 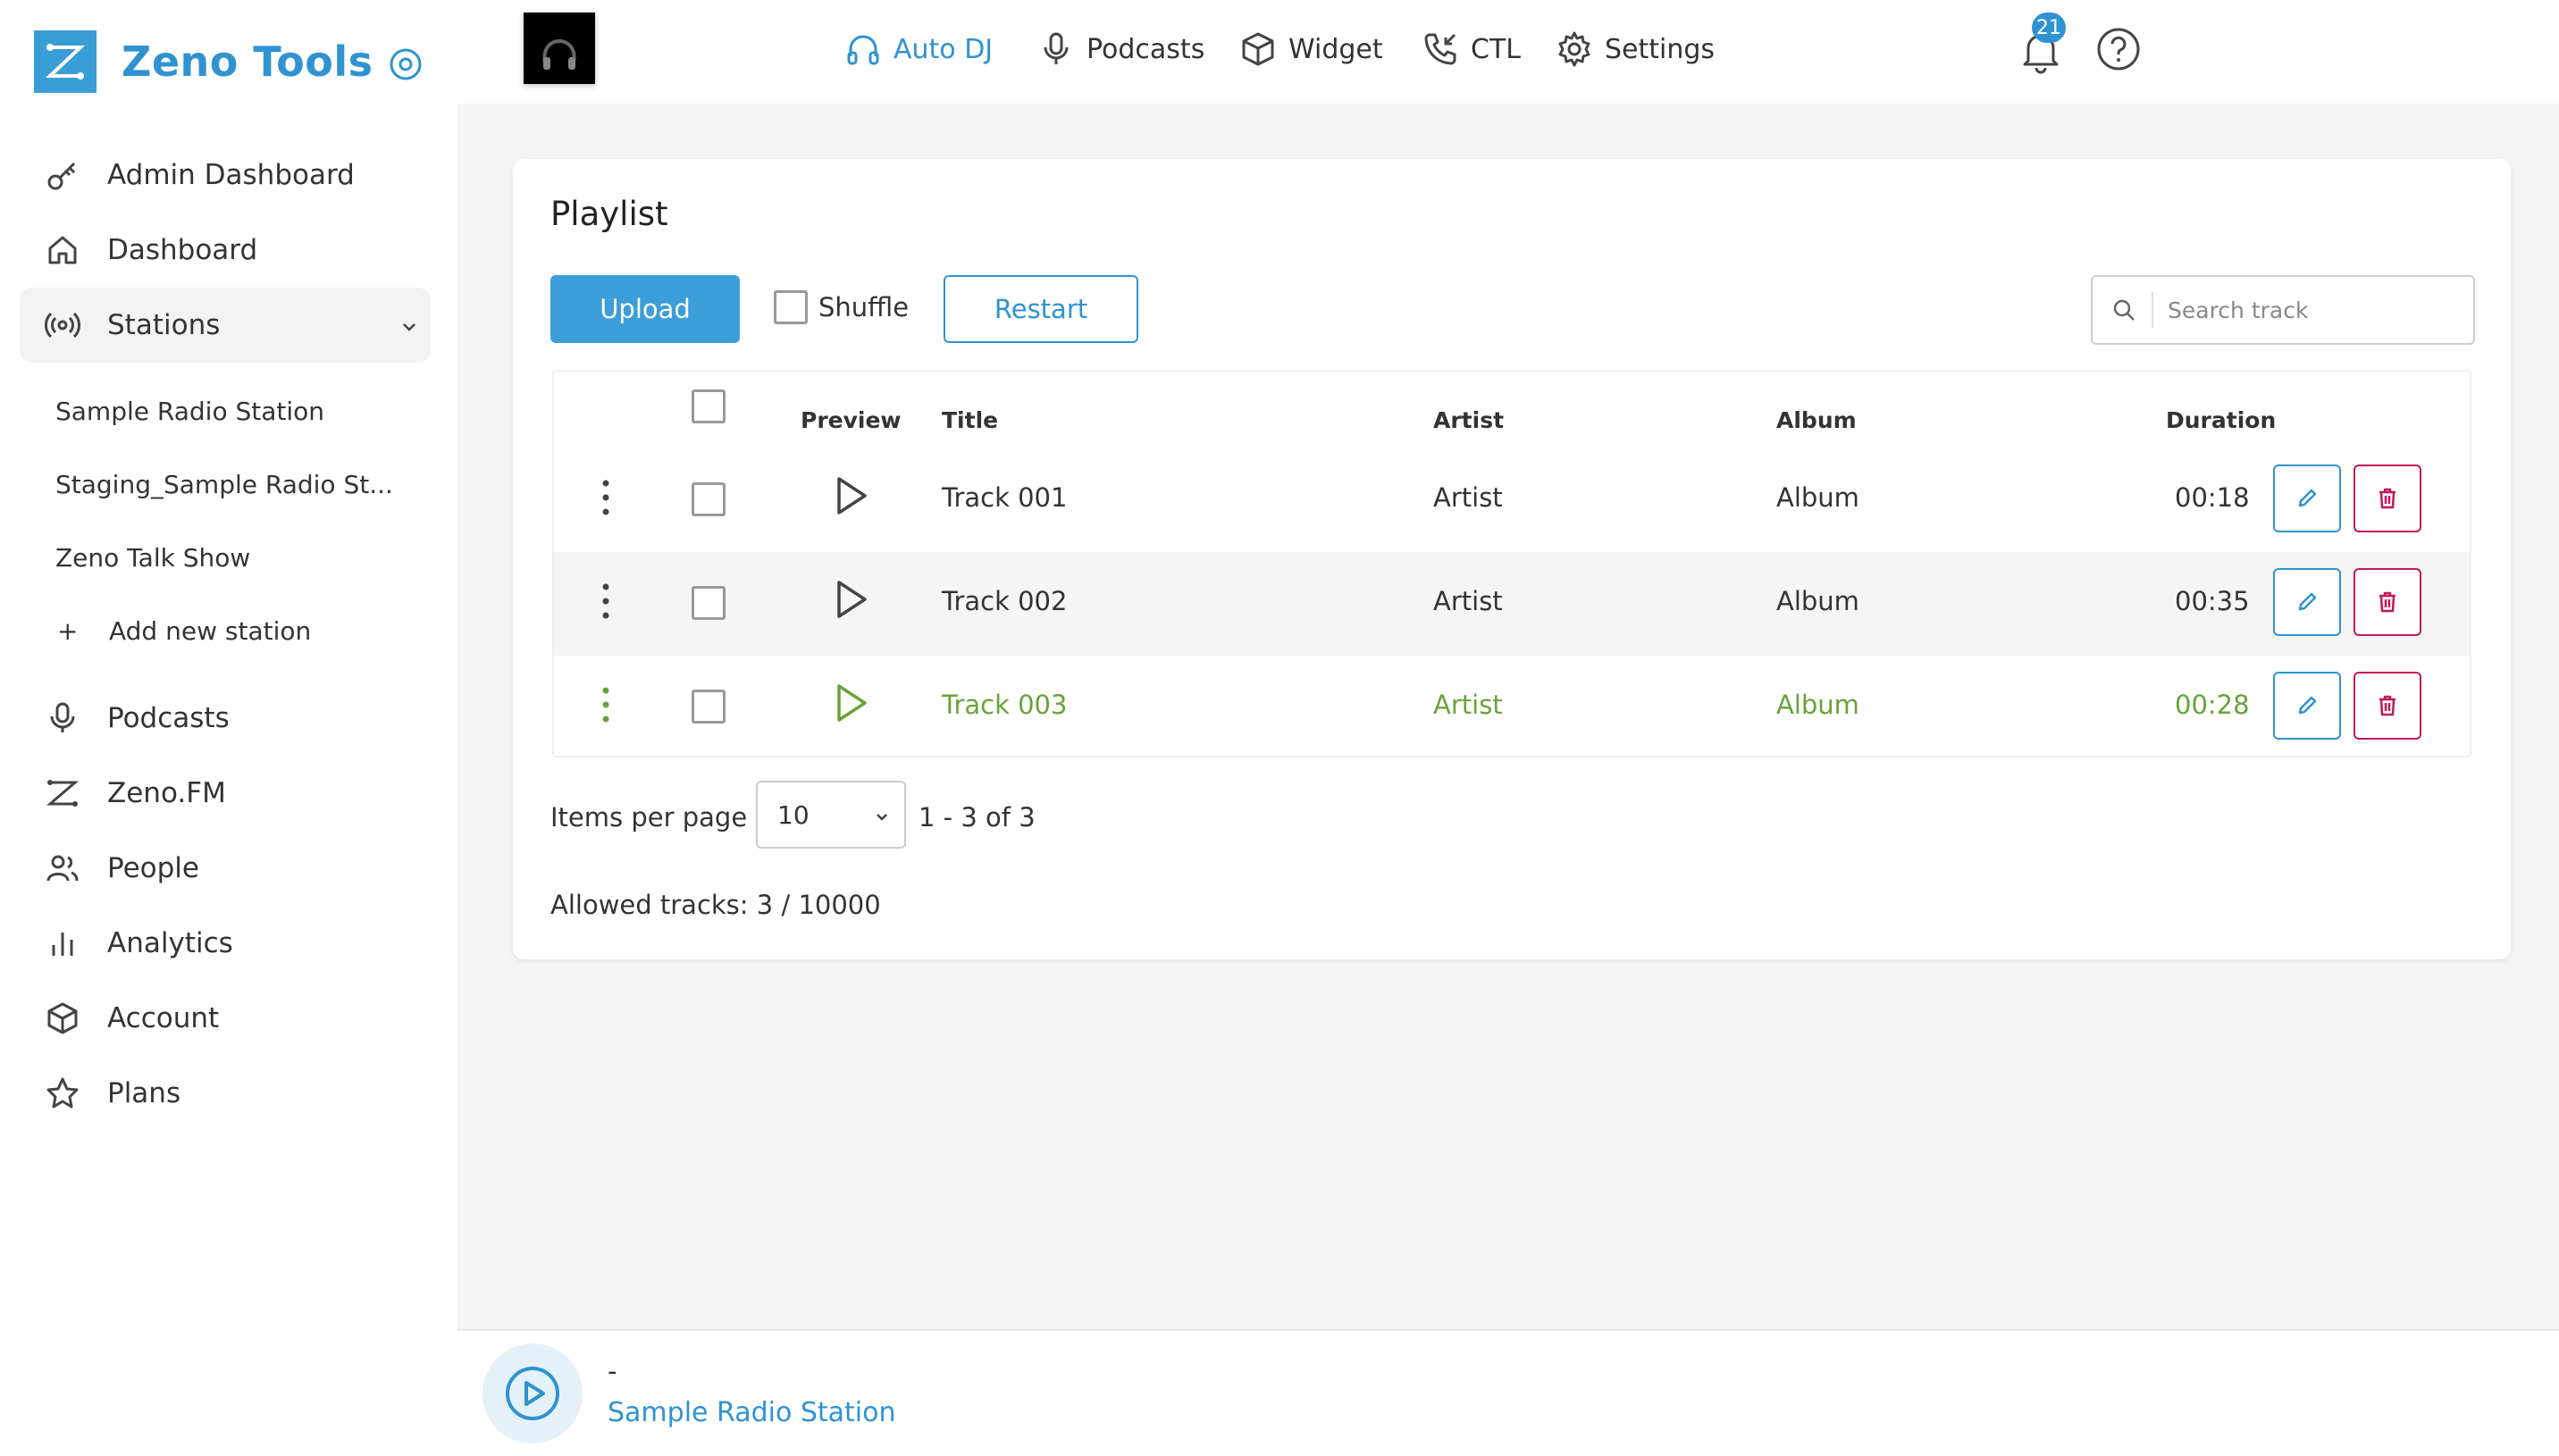 I want to click on player-track-title: -, so click(x=612, y=1371).